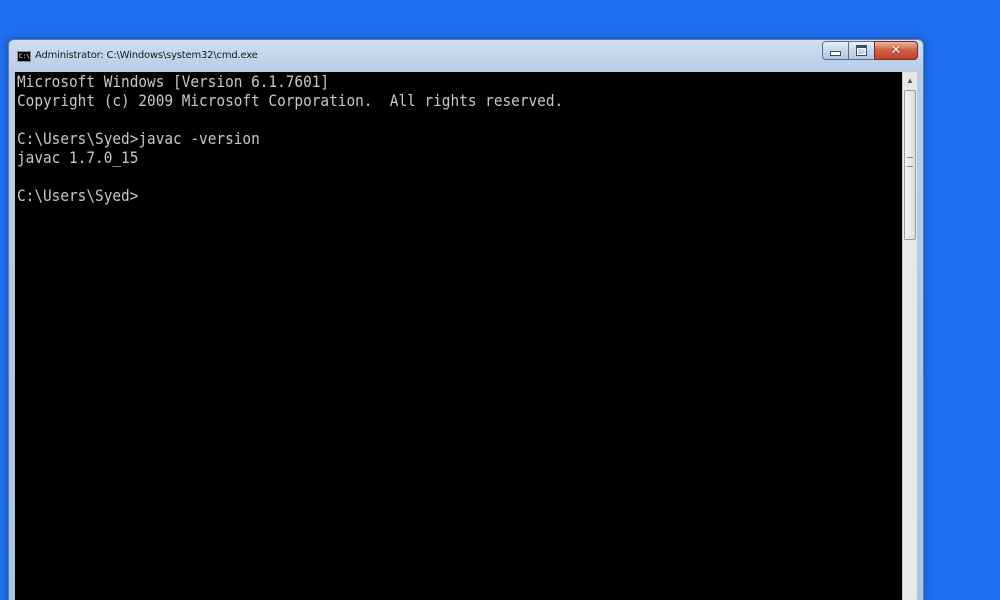  What do you see at coordinates (910, 162) in the screenshot?
I see `grip-icon` at bounding box center [910, 162].